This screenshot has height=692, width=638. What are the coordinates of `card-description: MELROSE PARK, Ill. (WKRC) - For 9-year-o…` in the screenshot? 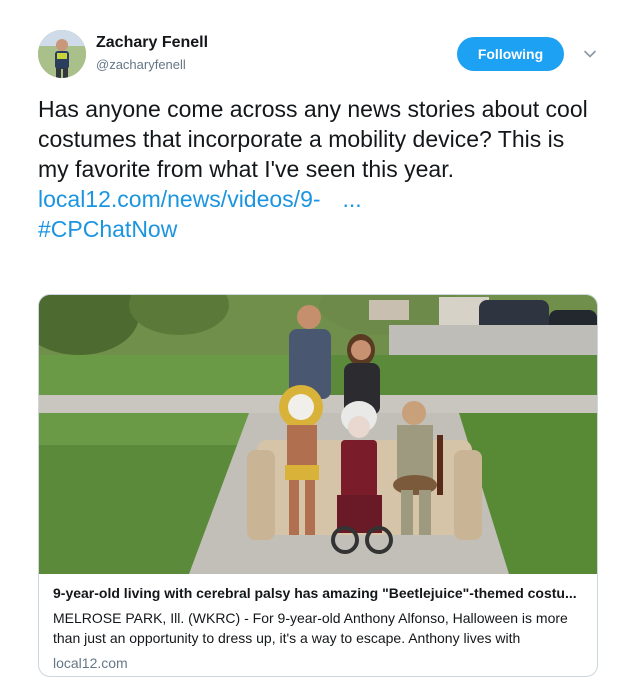 It's located at (310, 628).